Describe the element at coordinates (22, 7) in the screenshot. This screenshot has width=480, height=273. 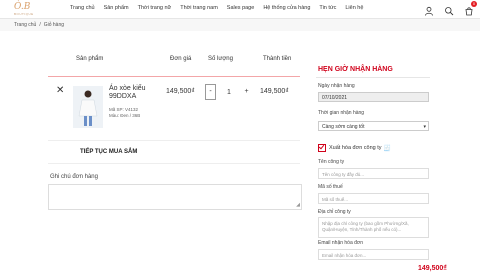
I see `logo-mark: Ò.B` at that location.